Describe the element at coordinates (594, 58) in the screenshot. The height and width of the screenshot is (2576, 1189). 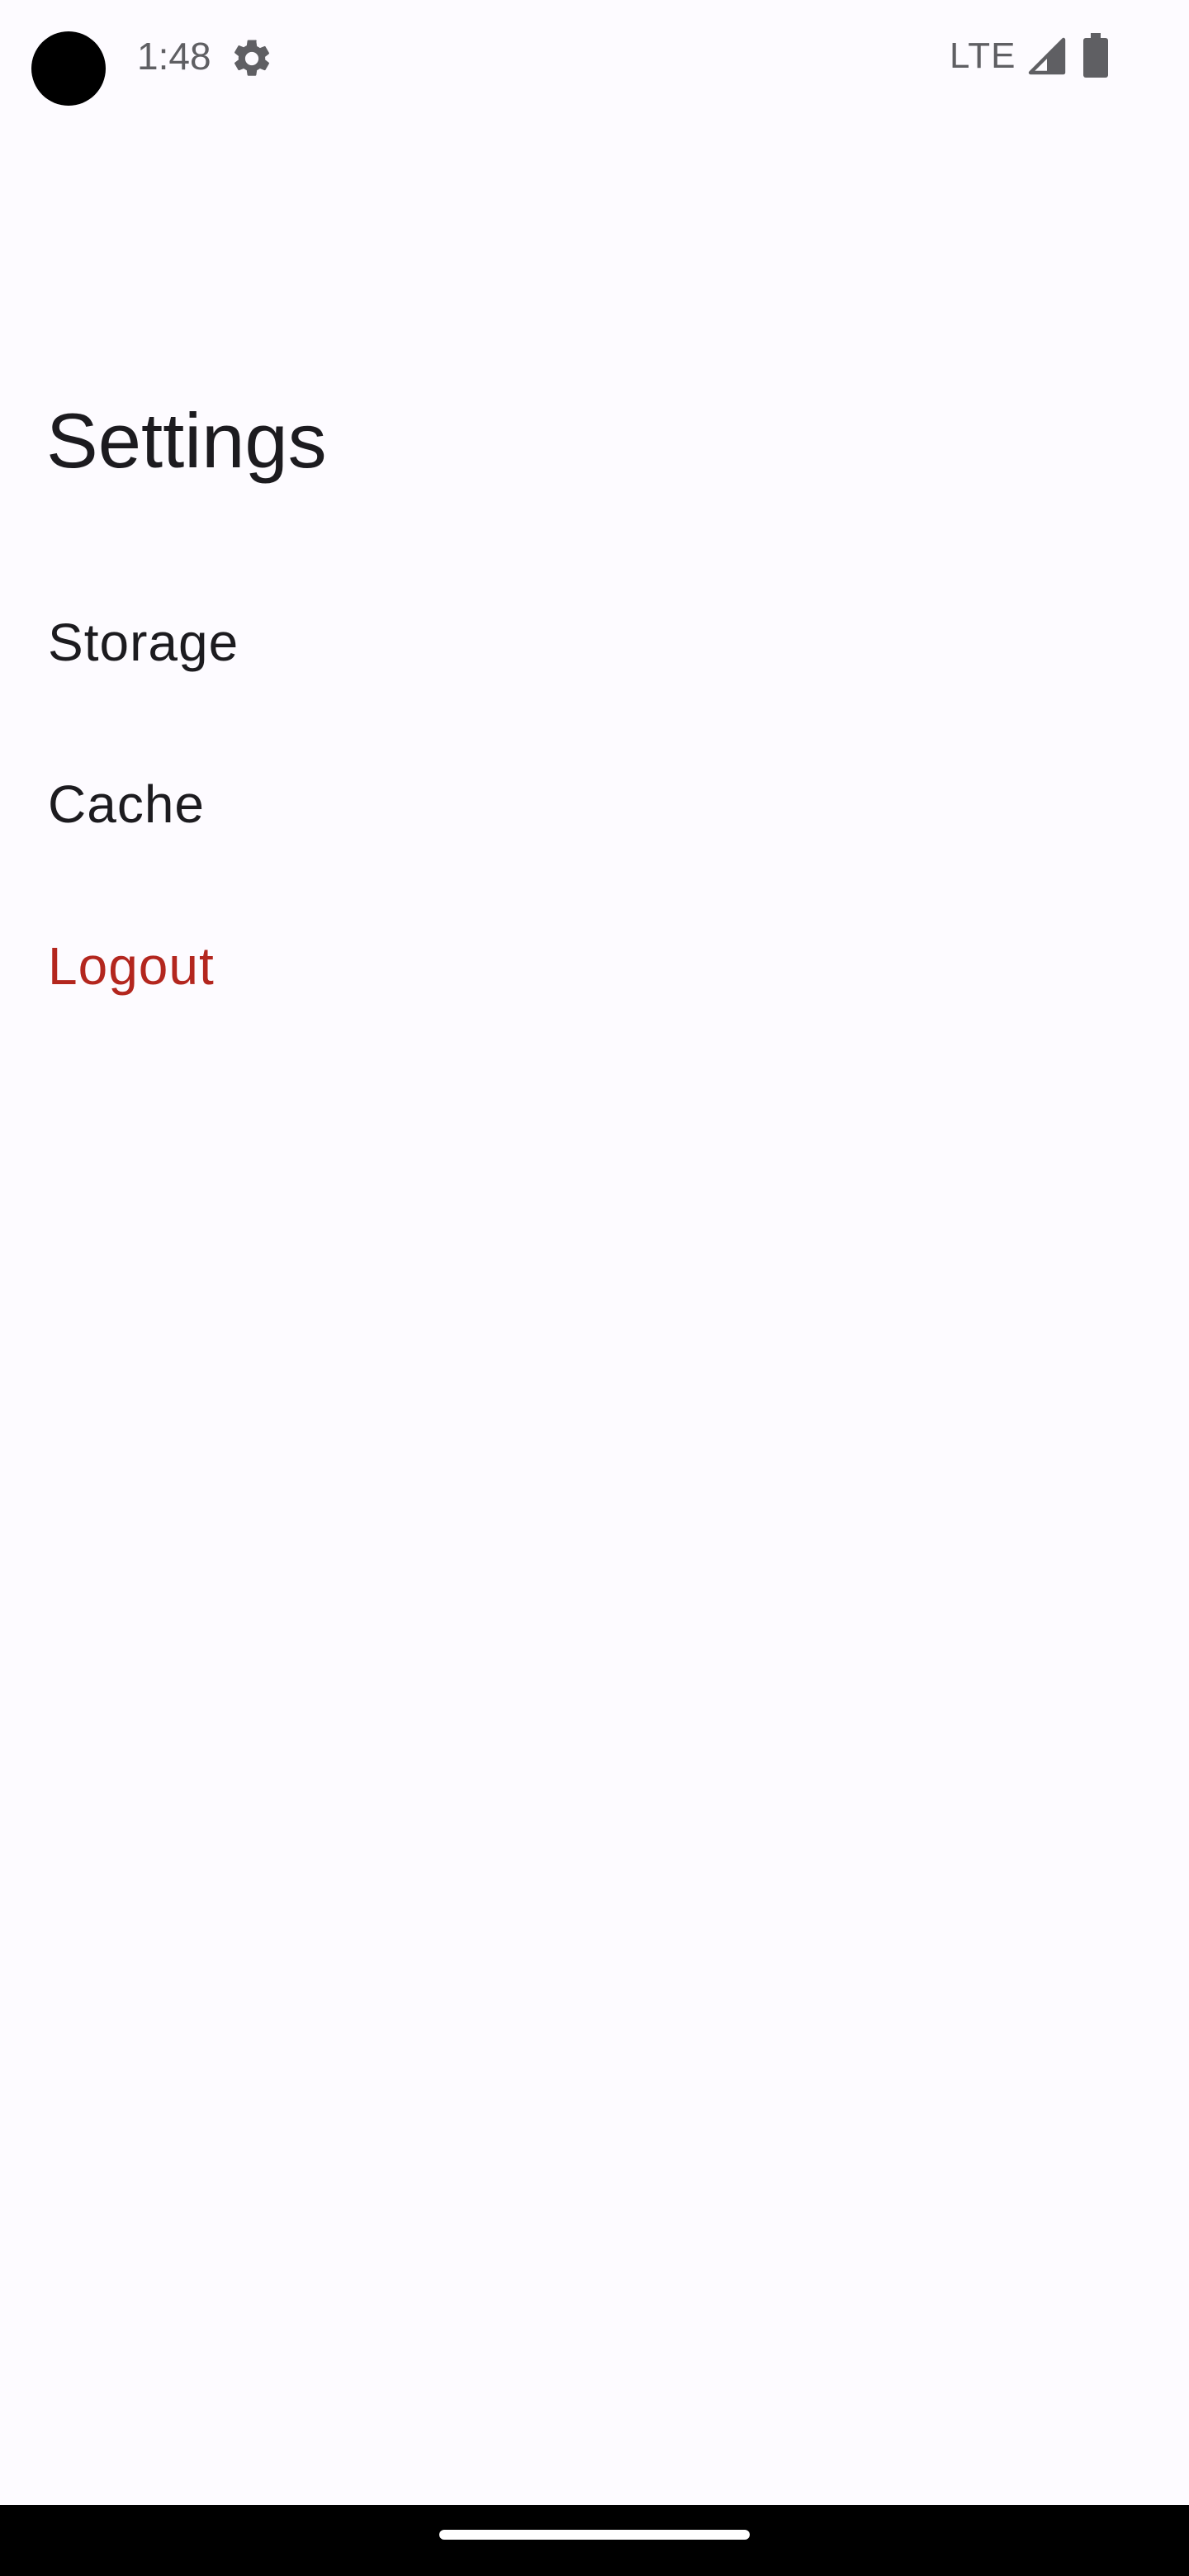
I see `status-bar: 1:48 LTE` at that location.